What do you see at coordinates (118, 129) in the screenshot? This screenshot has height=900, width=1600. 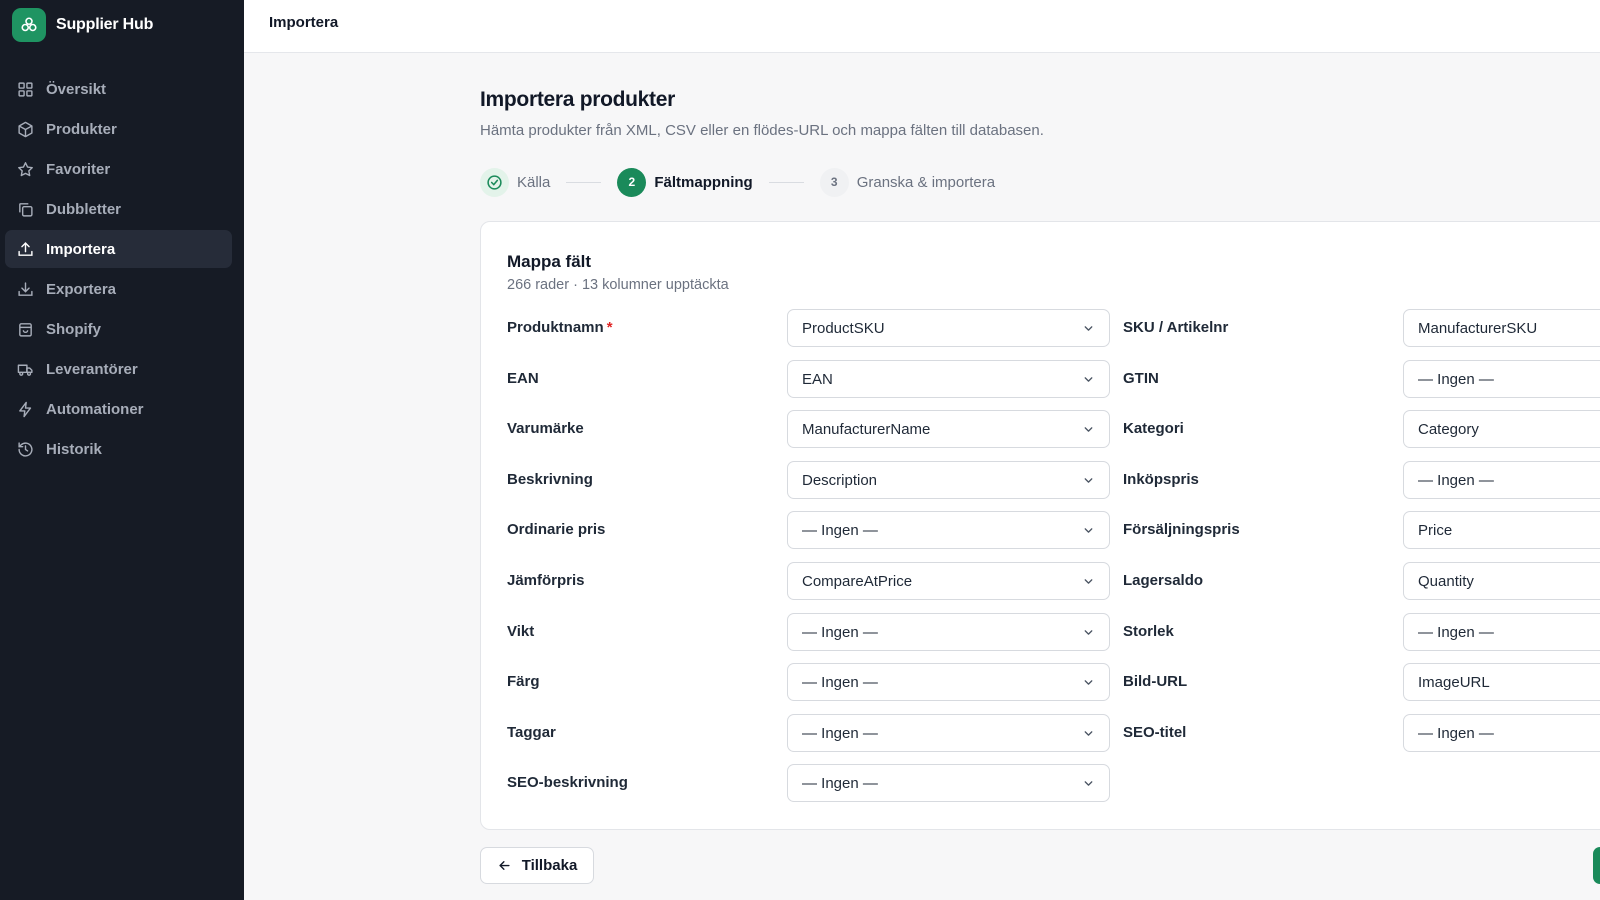 I see `sidebar-item-produkter: Produkter` at bounding box center [118, 129].